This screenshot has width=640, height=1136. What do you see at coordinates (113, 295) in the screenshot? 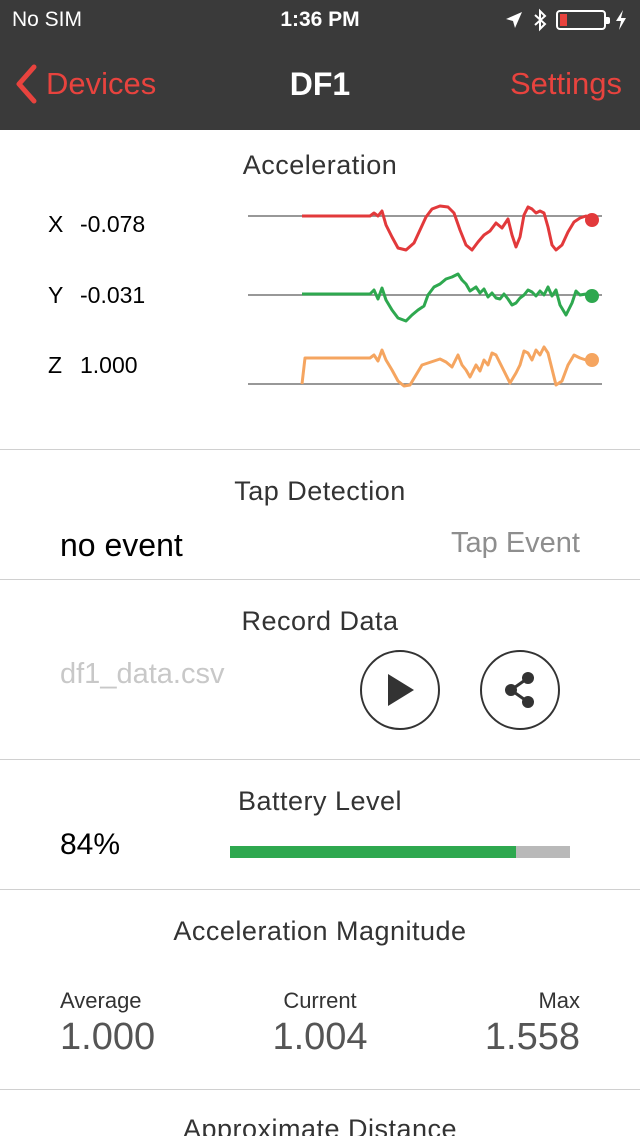
I see `y-axis-value: -0.031` at bounding box center [113, 295].